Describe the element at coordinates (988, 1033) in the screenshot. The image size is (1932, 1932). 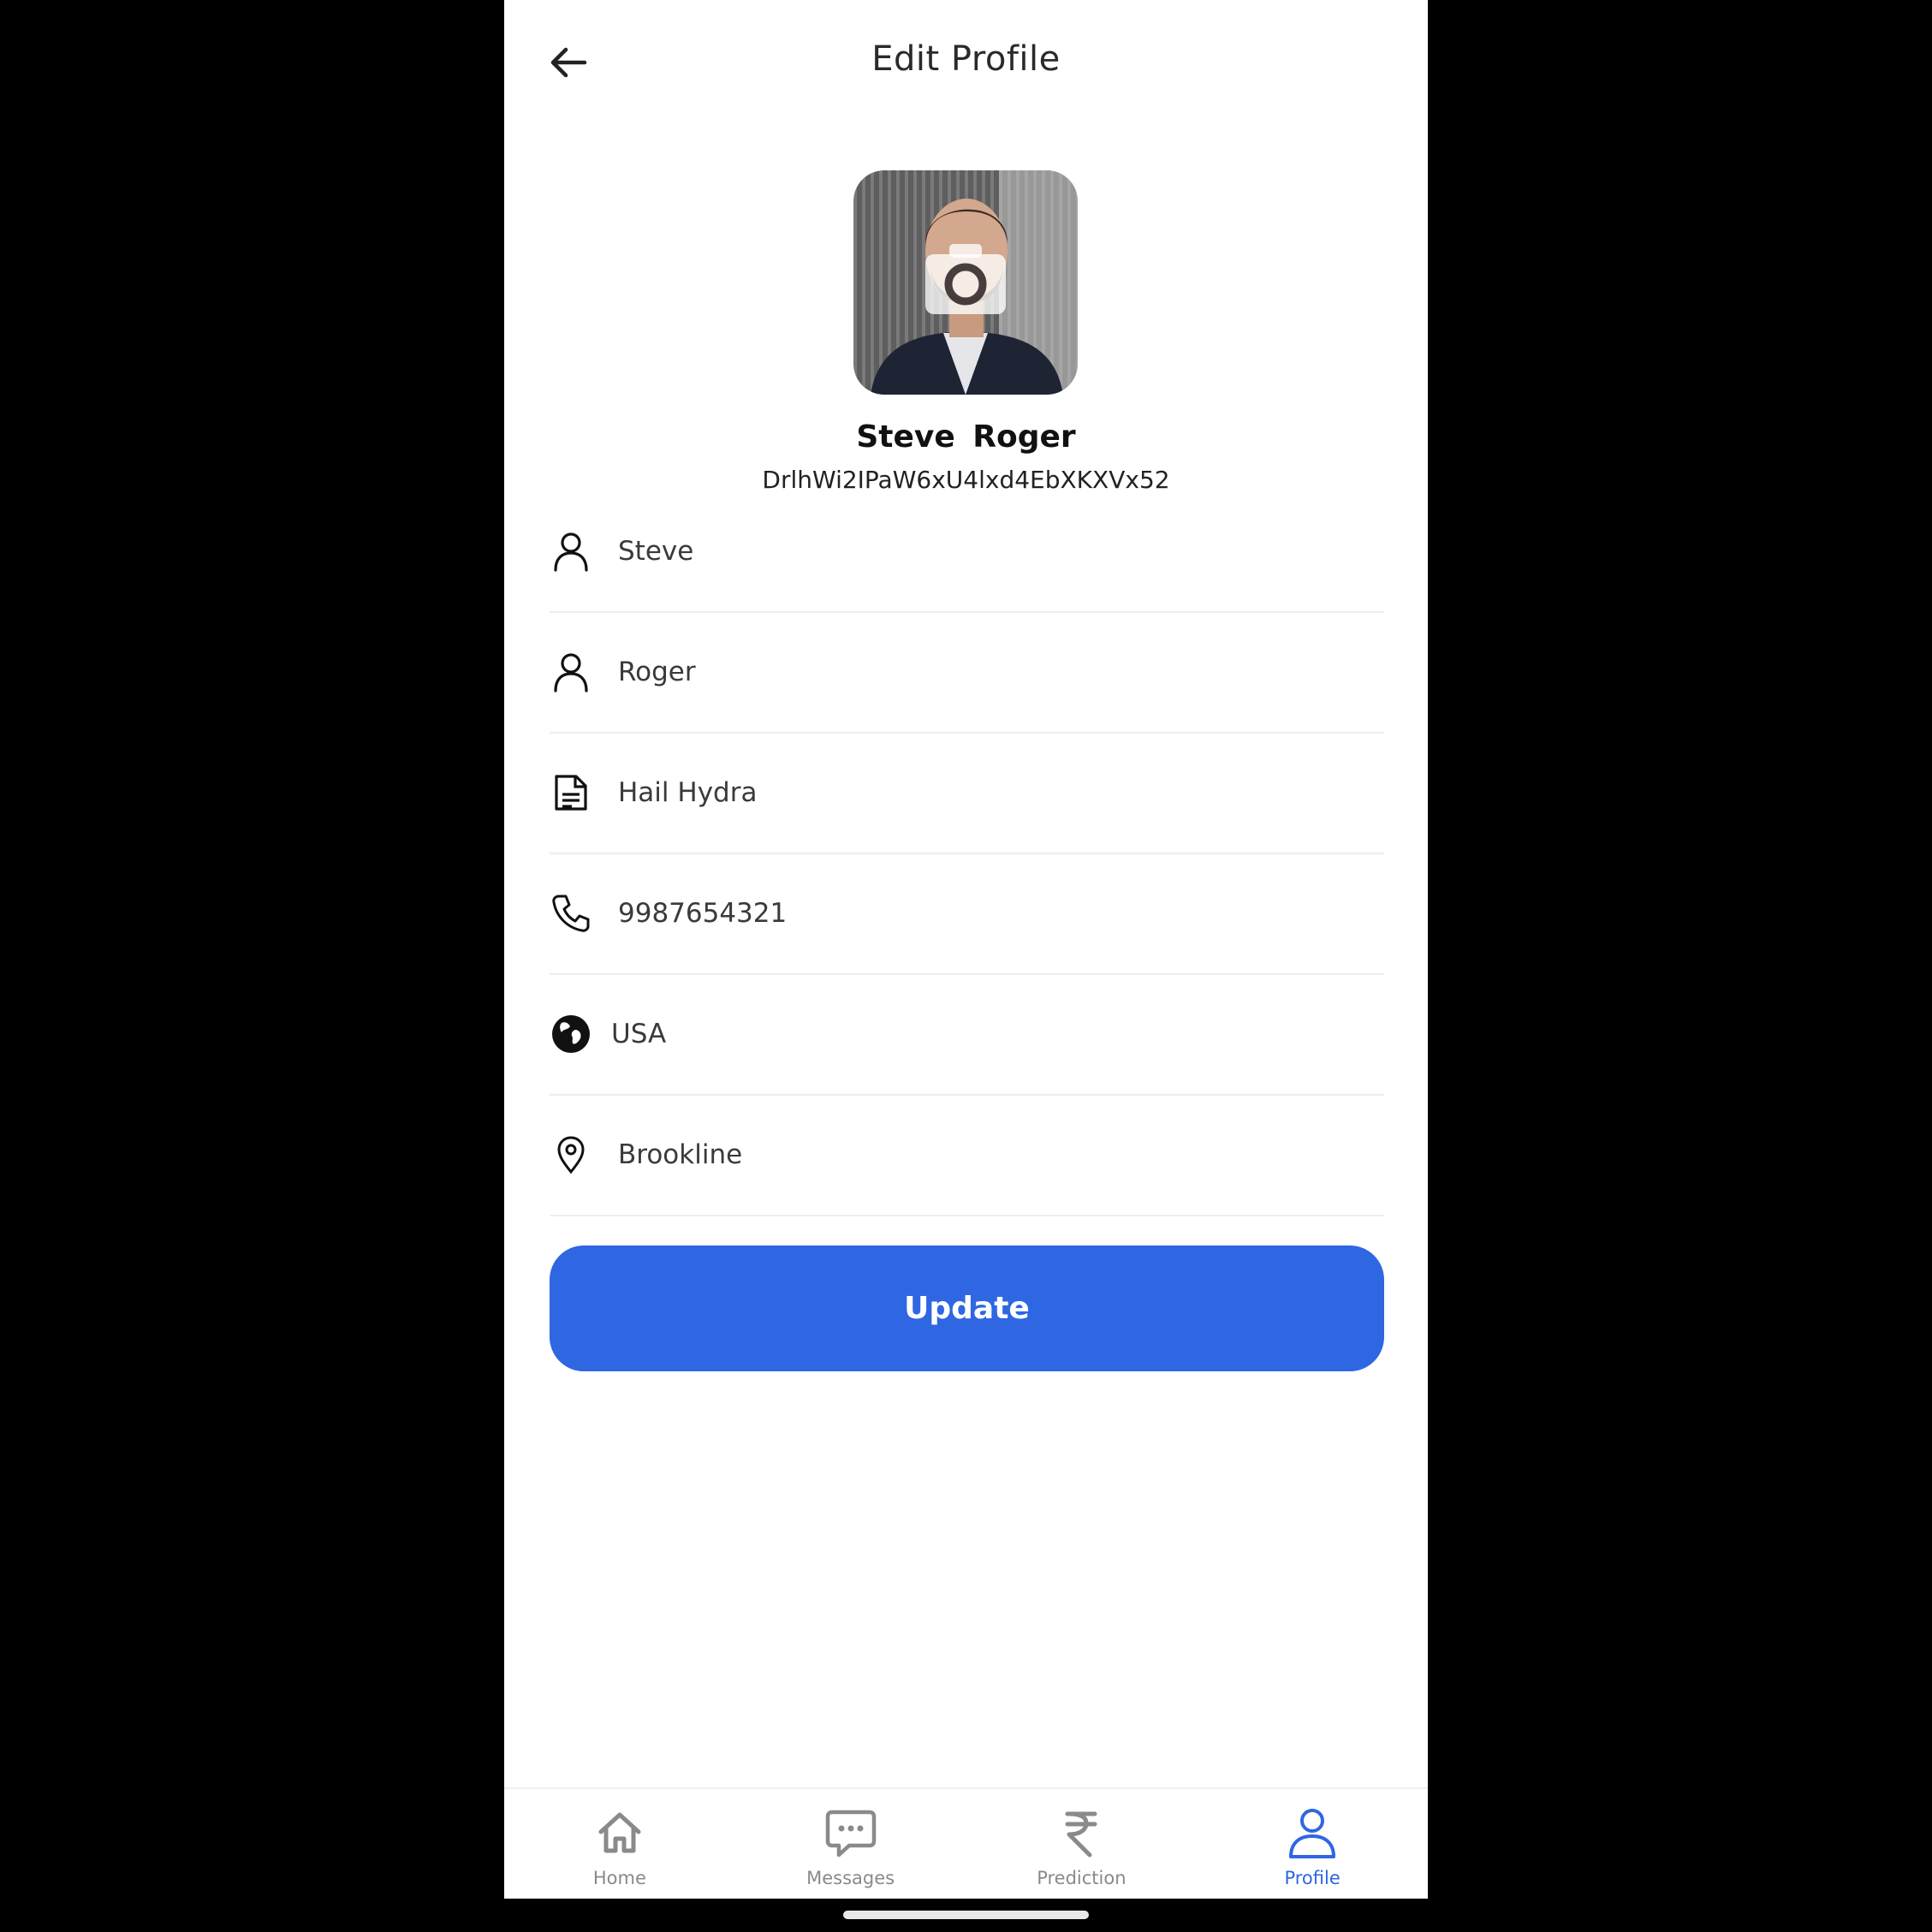
I see `country-input` at that location.